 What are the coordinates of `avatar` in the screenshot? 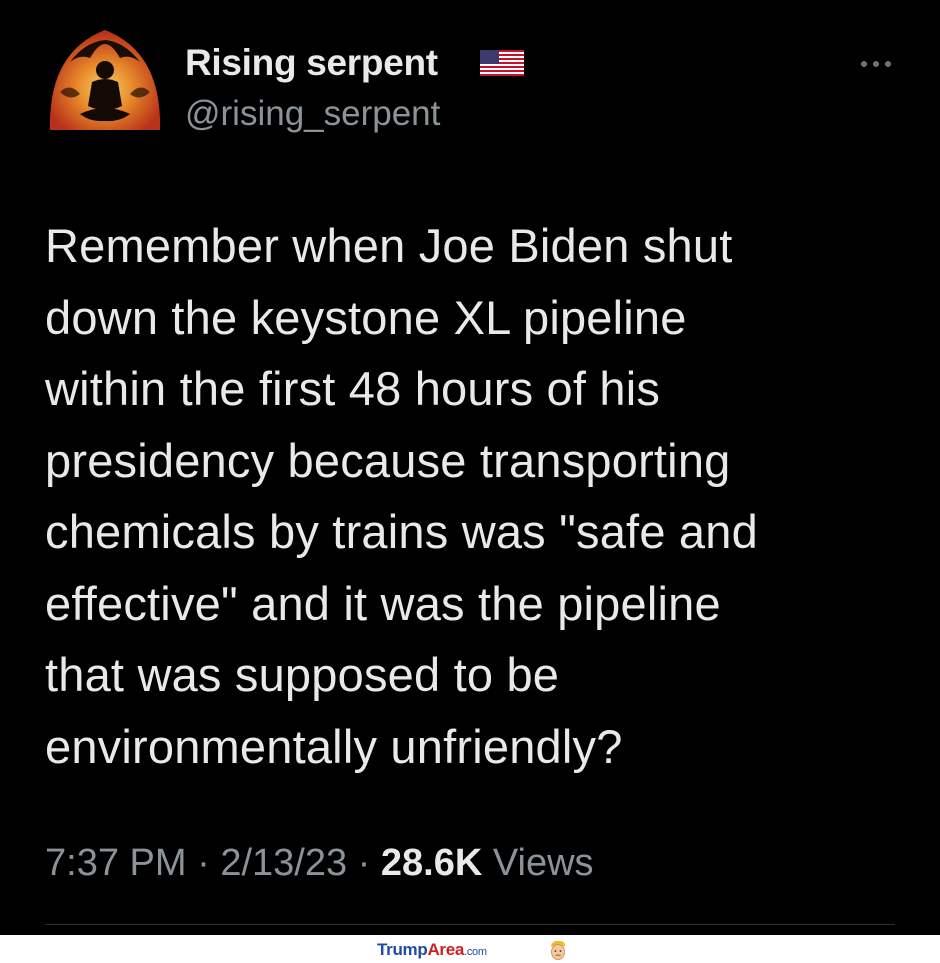 It's located at (105, 78).